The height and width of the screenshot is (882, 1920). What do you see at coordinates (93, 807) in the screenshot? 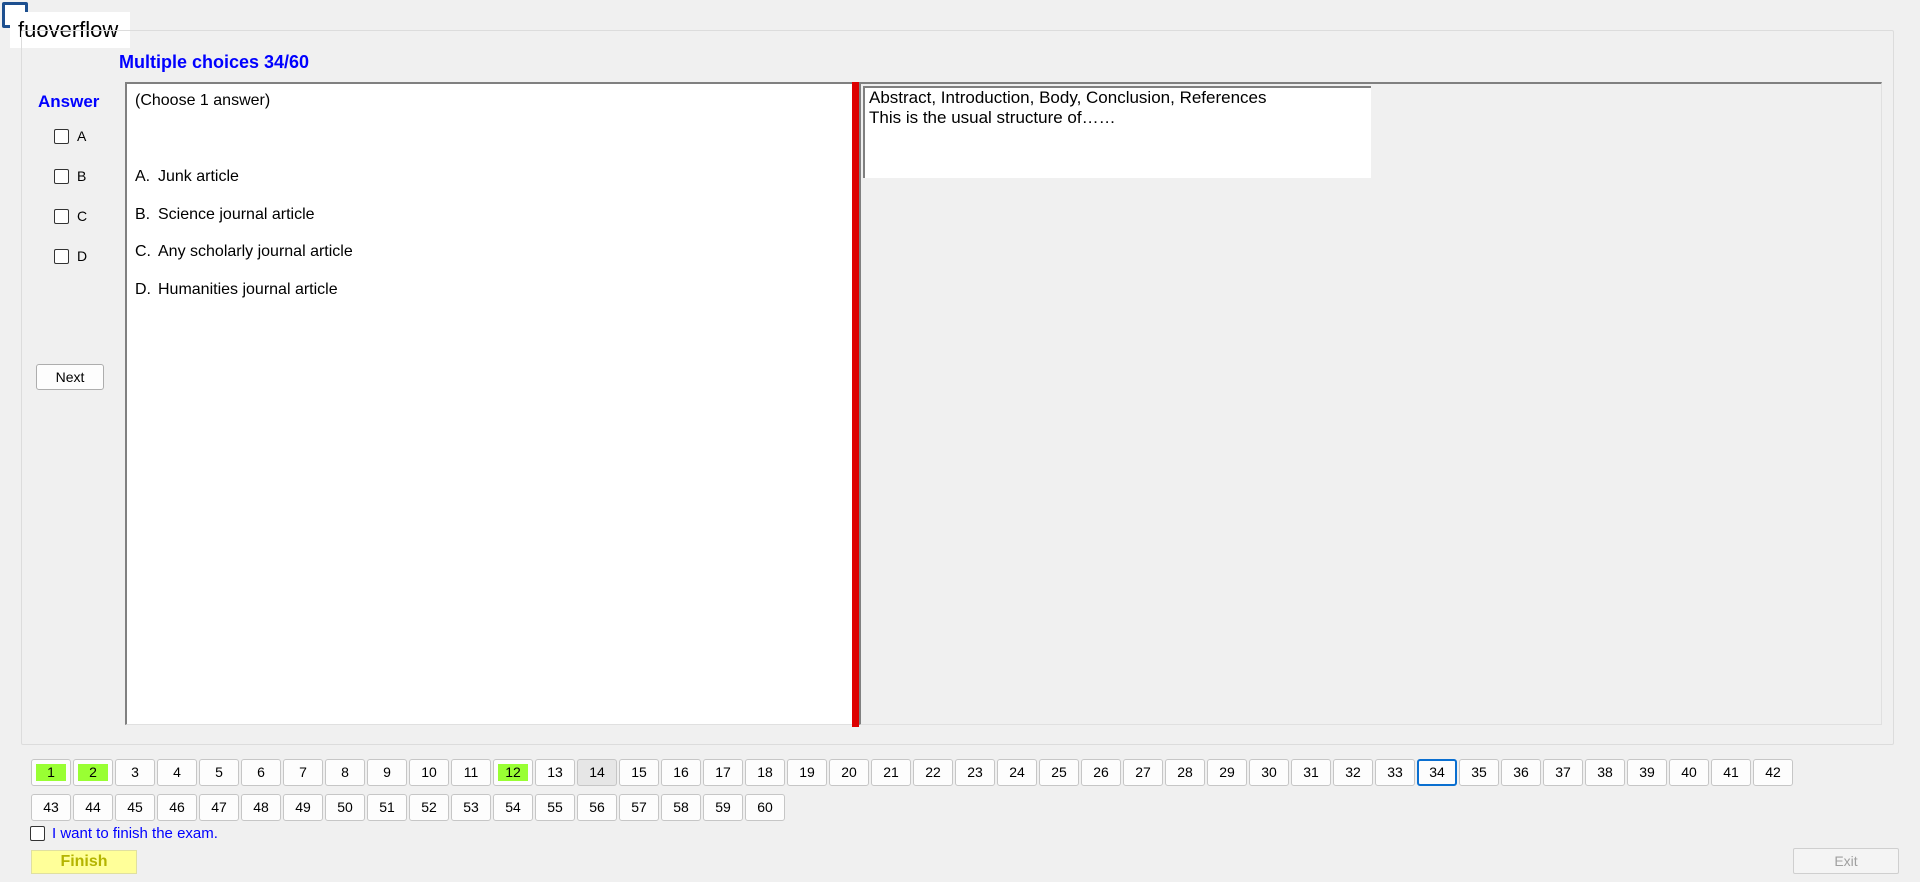
I see `question-nav-button: 44` at bounding box center [93, 807].